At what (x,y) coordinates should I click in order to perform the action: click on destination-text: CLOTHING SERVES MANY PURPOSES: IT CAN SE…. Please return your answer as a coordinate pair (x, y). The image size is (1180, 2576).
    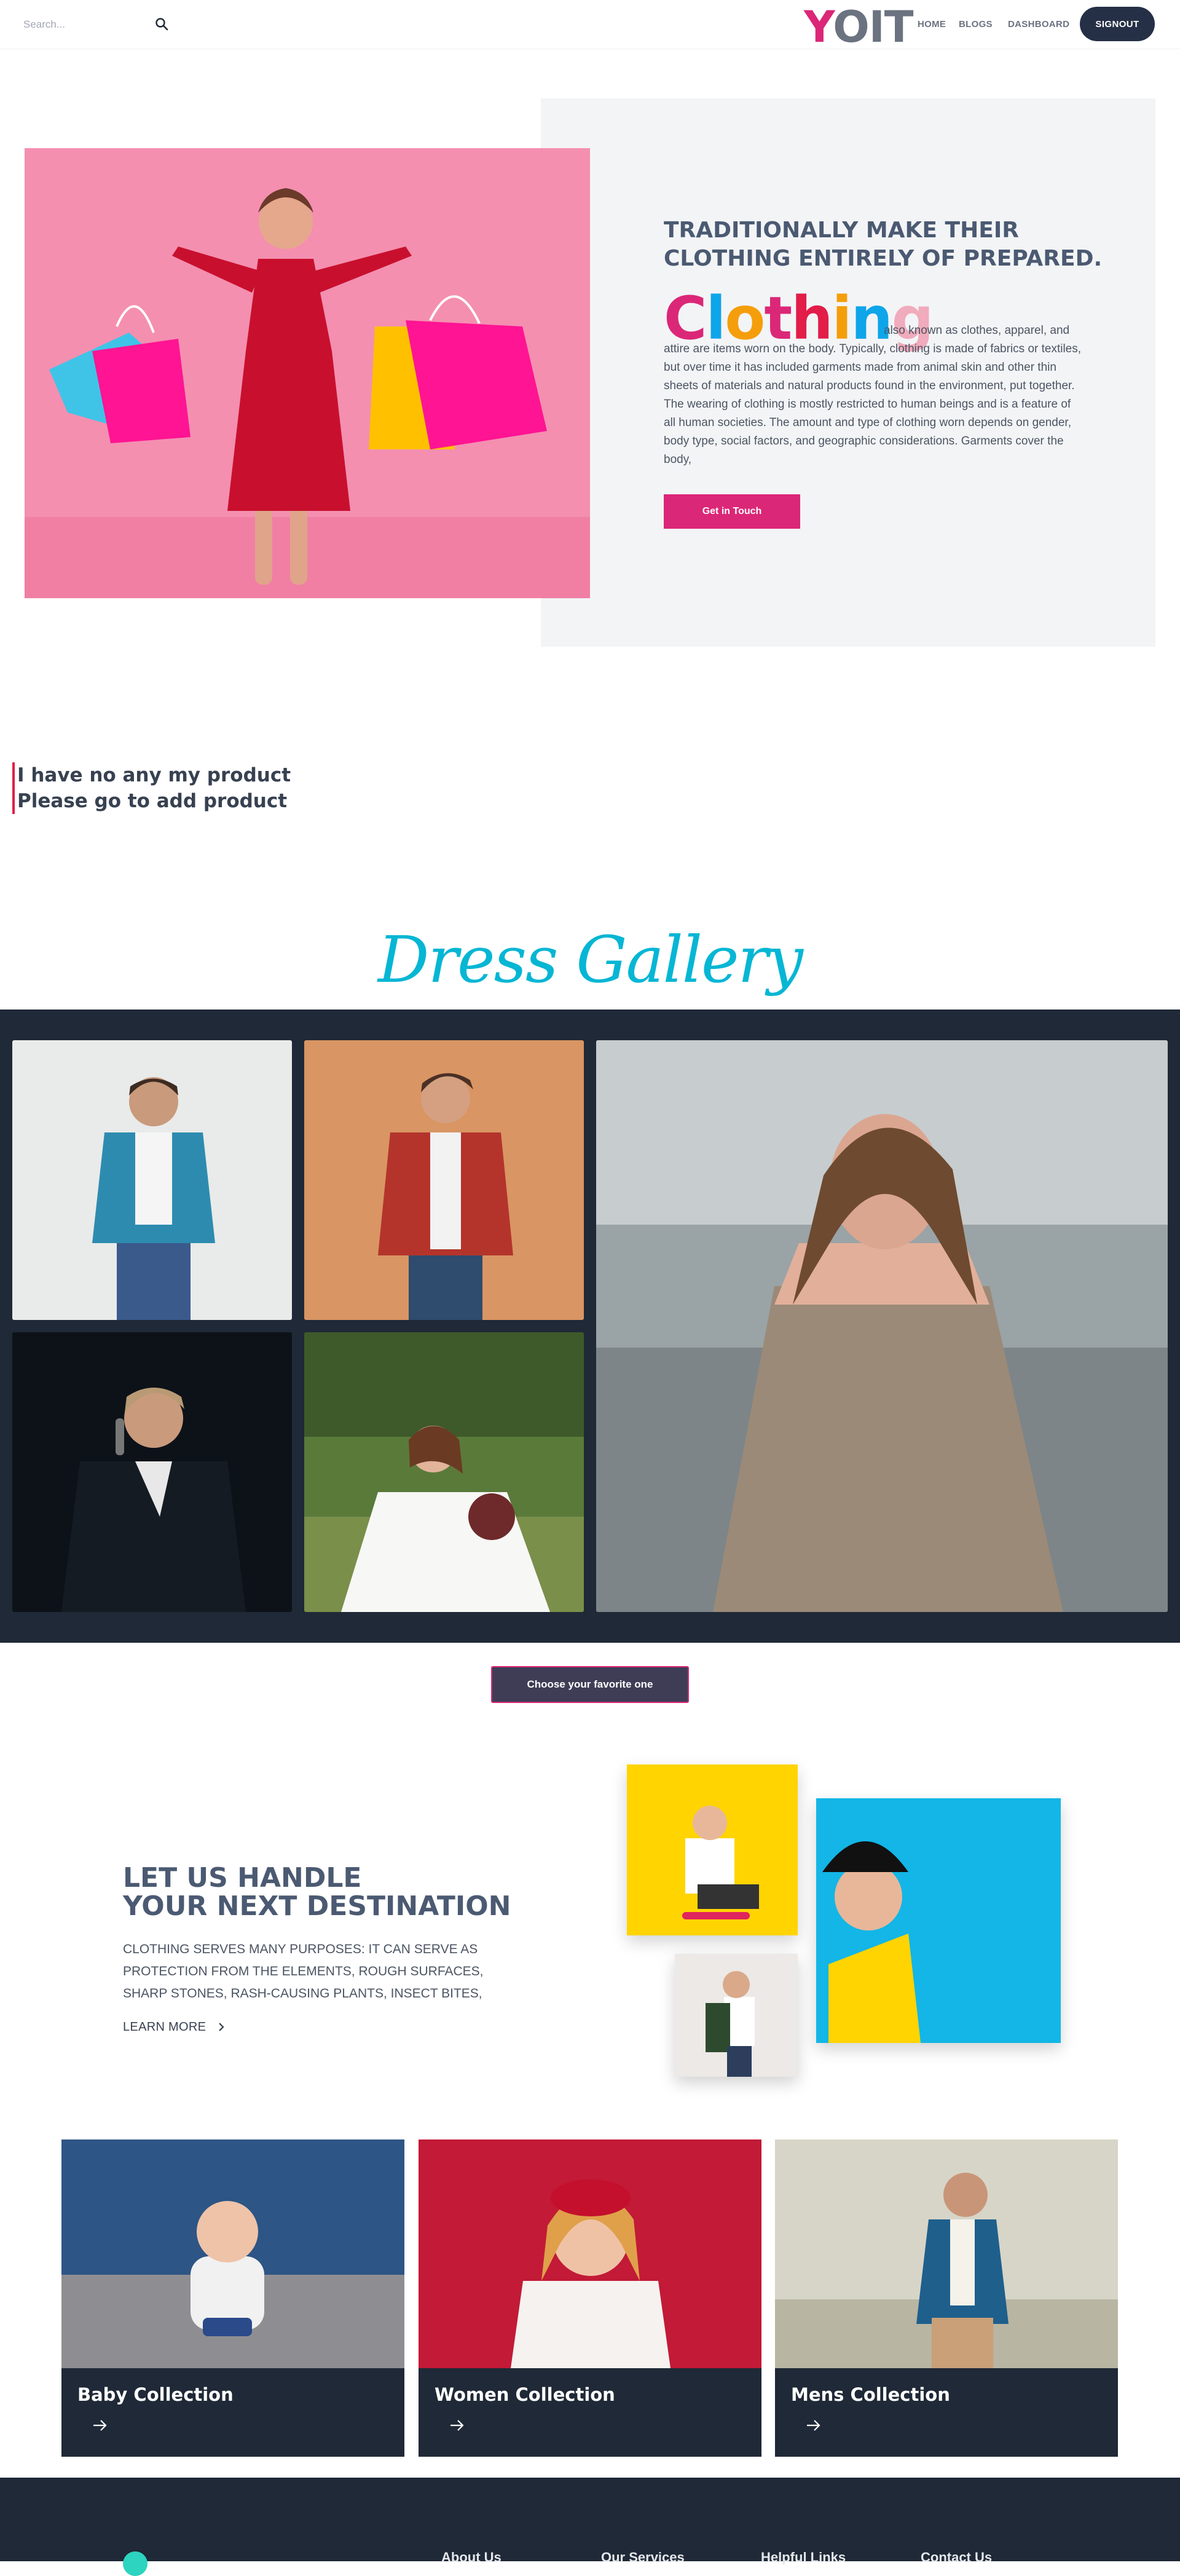
    Looking at the image, I should click on (303, 1972).